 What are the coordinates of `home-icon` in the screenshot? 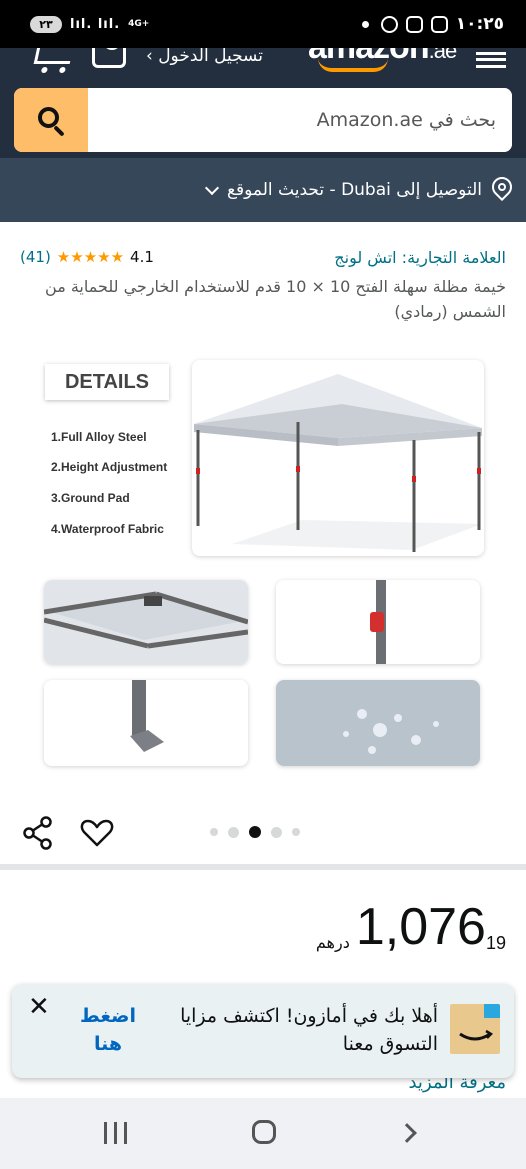 It's located at (264, 1132).